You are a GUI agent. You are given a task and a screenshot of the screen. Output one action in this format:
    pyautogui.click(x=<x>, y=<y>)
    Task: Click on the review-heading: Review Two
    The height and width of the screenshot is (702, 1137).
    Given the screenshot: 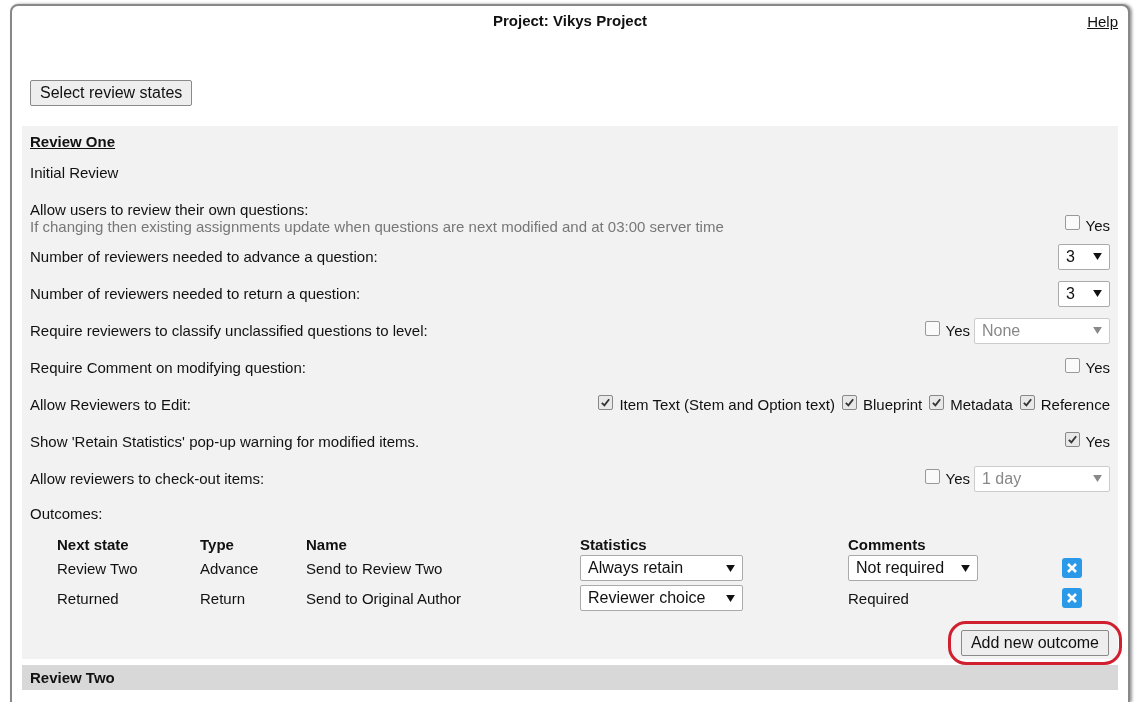 What is the action you would take?
    pyautogui.click(x=72, y=677)
    